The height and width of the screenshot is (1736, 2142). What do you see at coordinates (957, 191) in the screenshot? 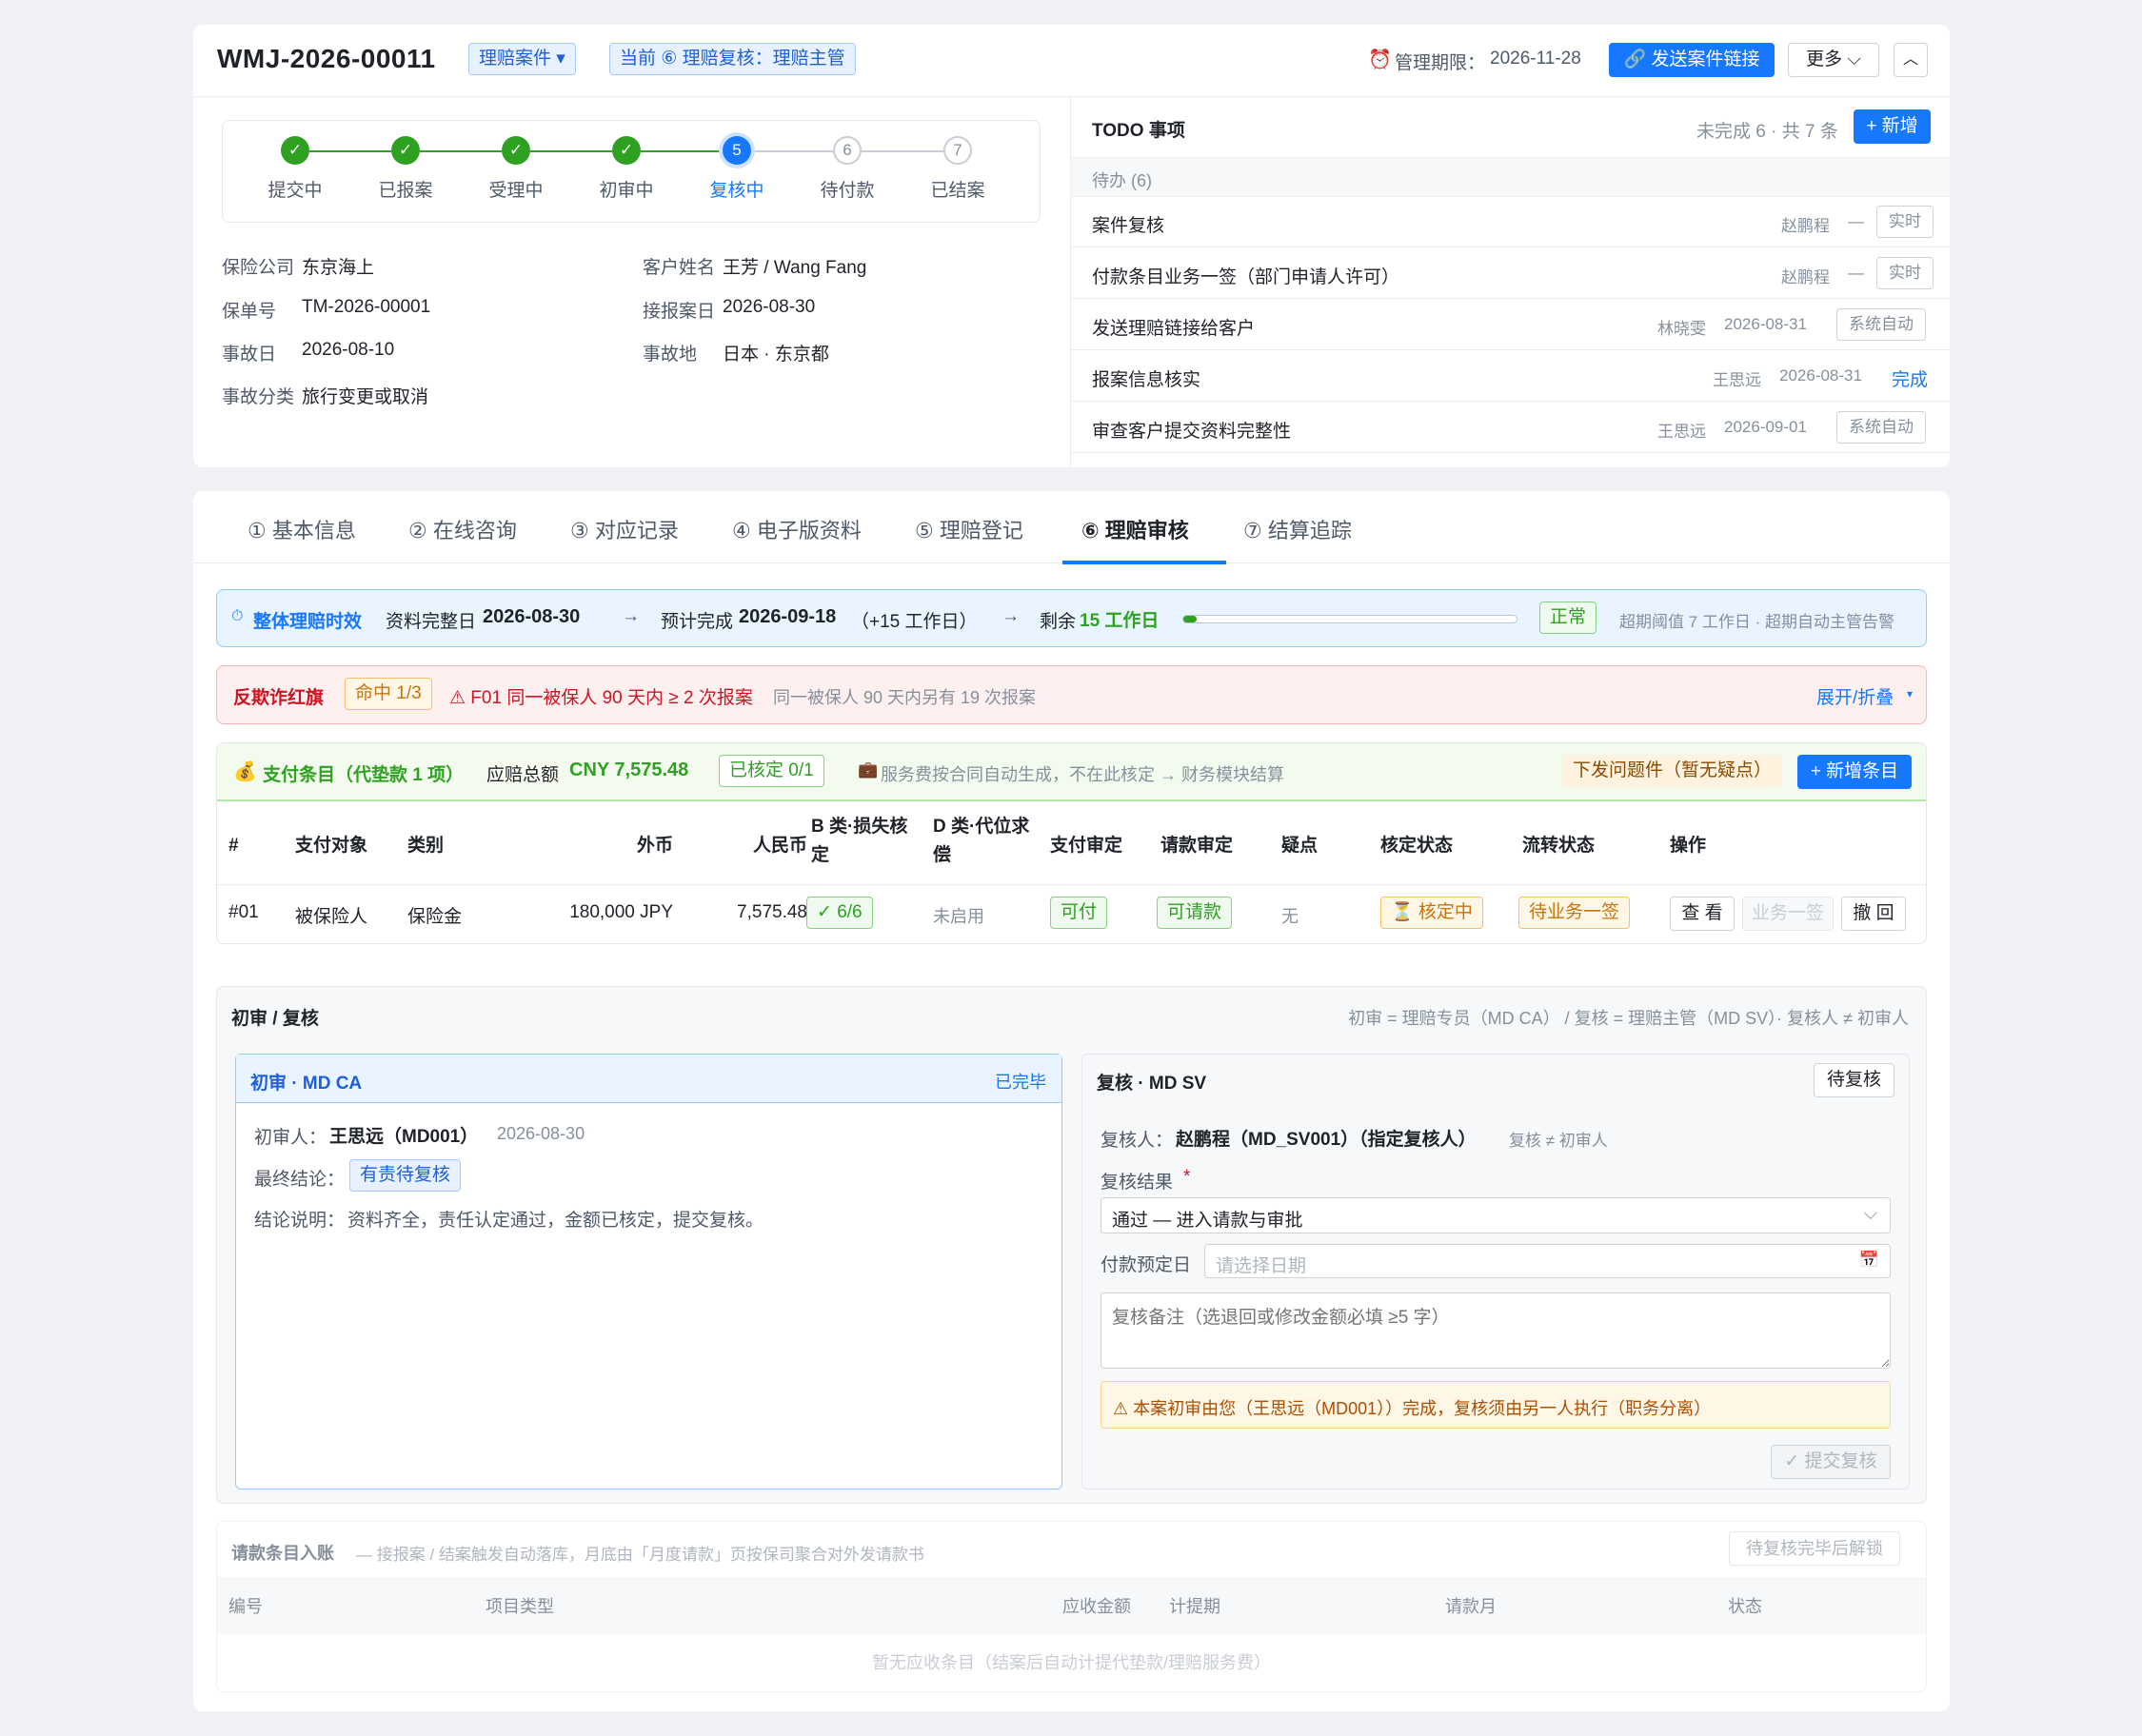
I see `step-label: 已结案` at bounding box center [957, 191].